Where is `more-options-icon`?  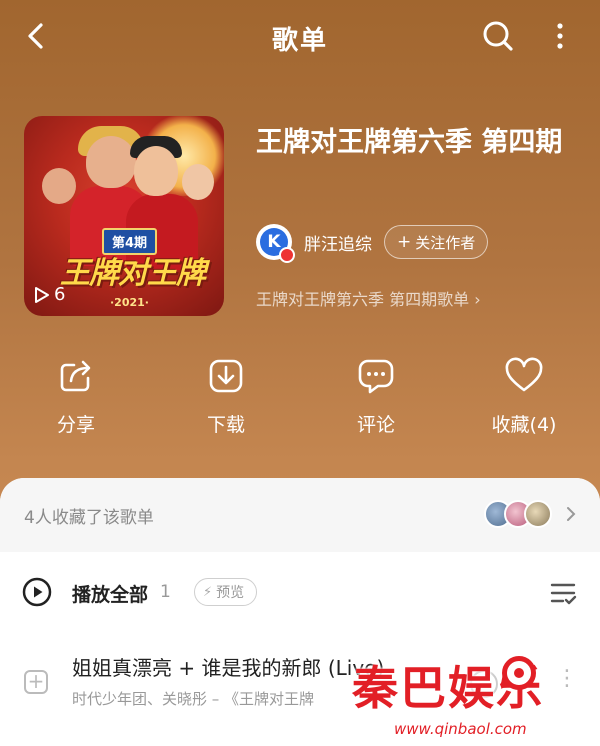 more-options-icon is located at coordinates (560, 36).